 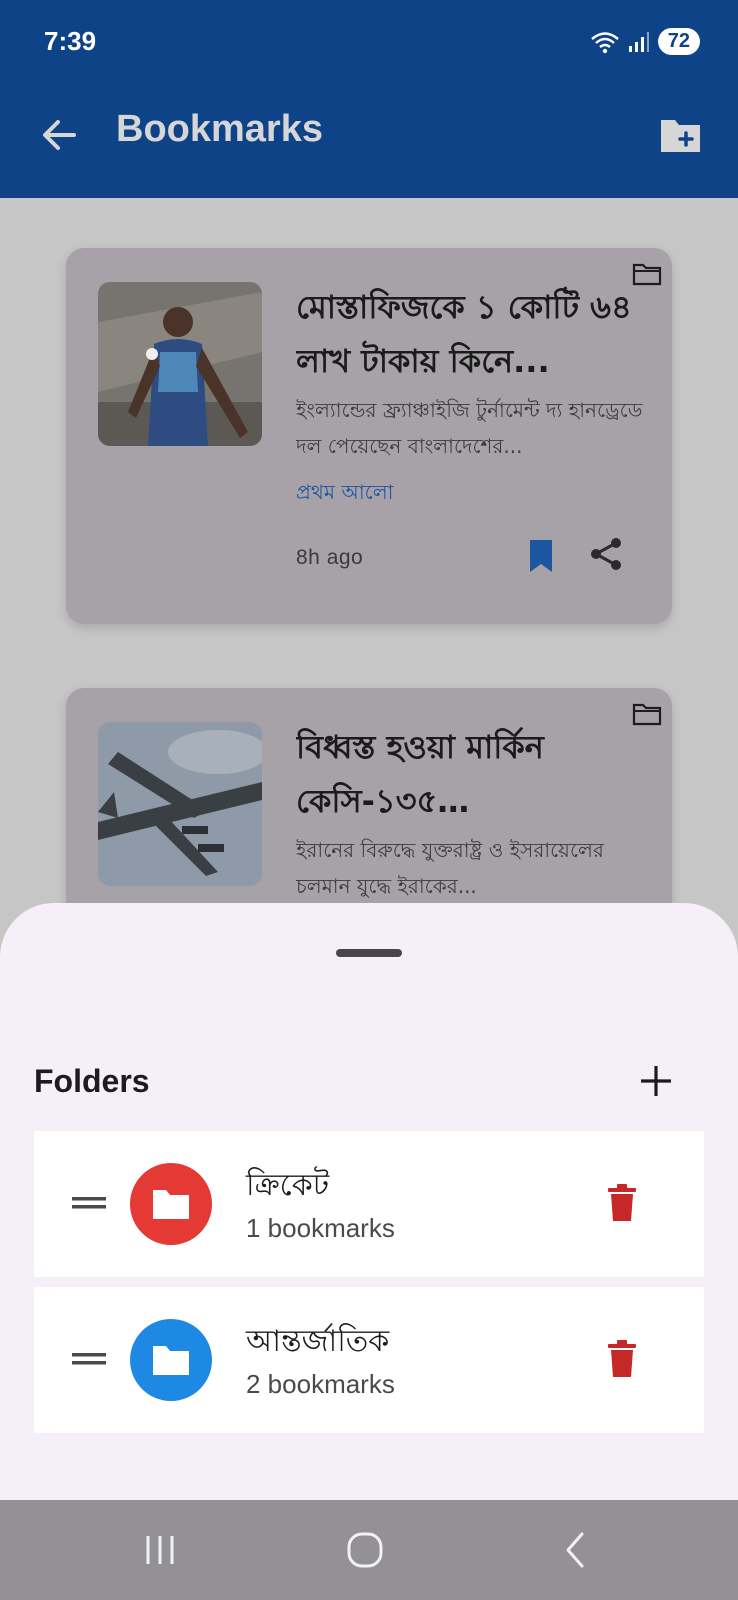 What do you see at coordinates (219, 129) in the screenshot?
I see `page-title: Bookmarks` at bounding box center [219, 129].